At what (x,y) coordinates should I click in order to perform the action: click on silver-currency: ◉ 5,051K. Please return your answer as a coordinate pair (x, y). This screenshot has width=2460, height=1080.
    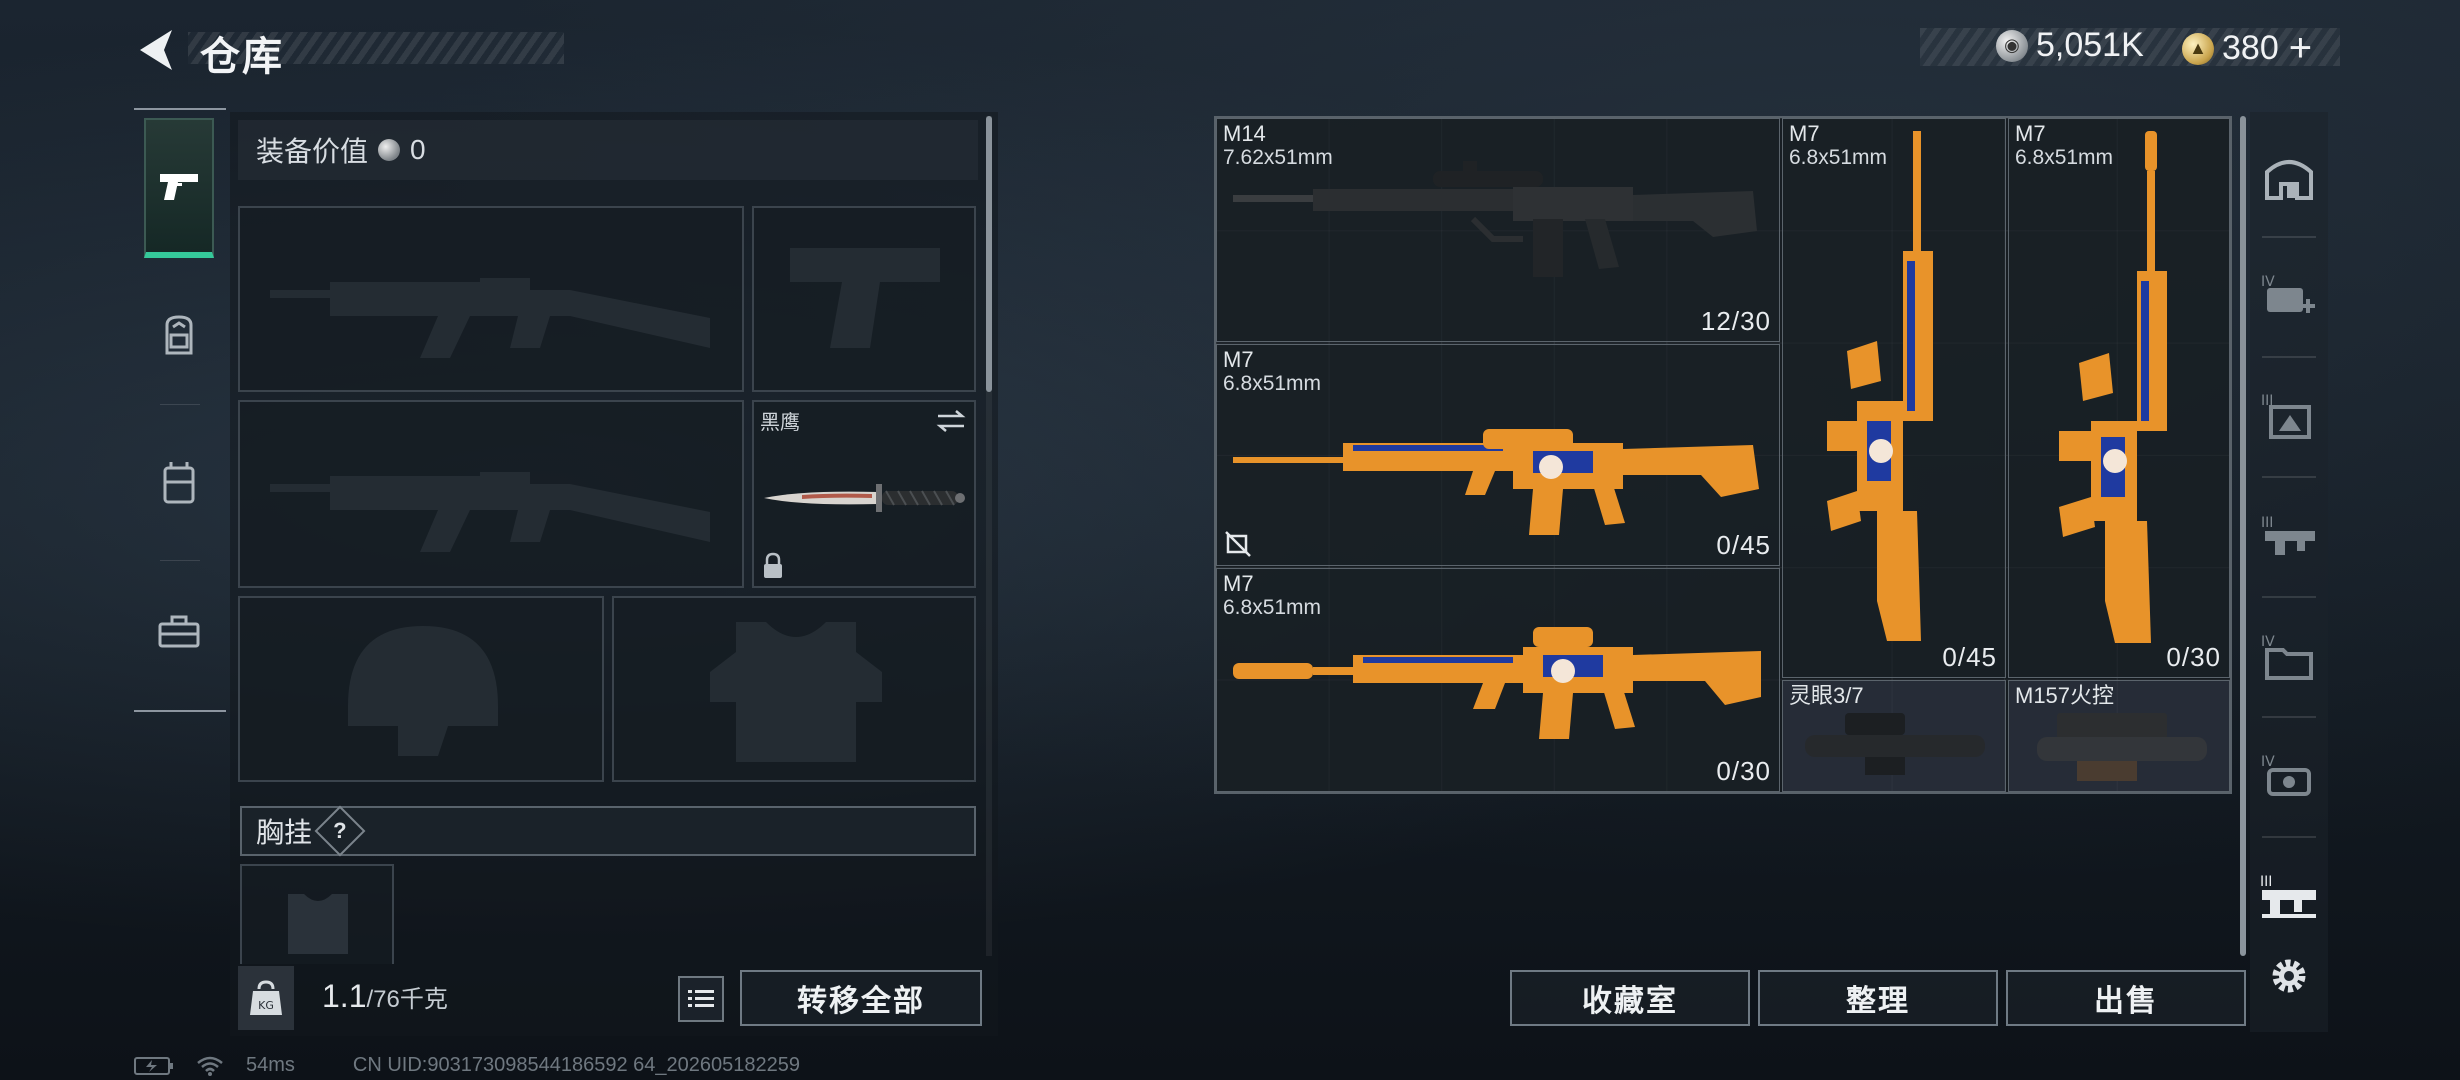
    Looking at the image, I should click on (2070, 45).